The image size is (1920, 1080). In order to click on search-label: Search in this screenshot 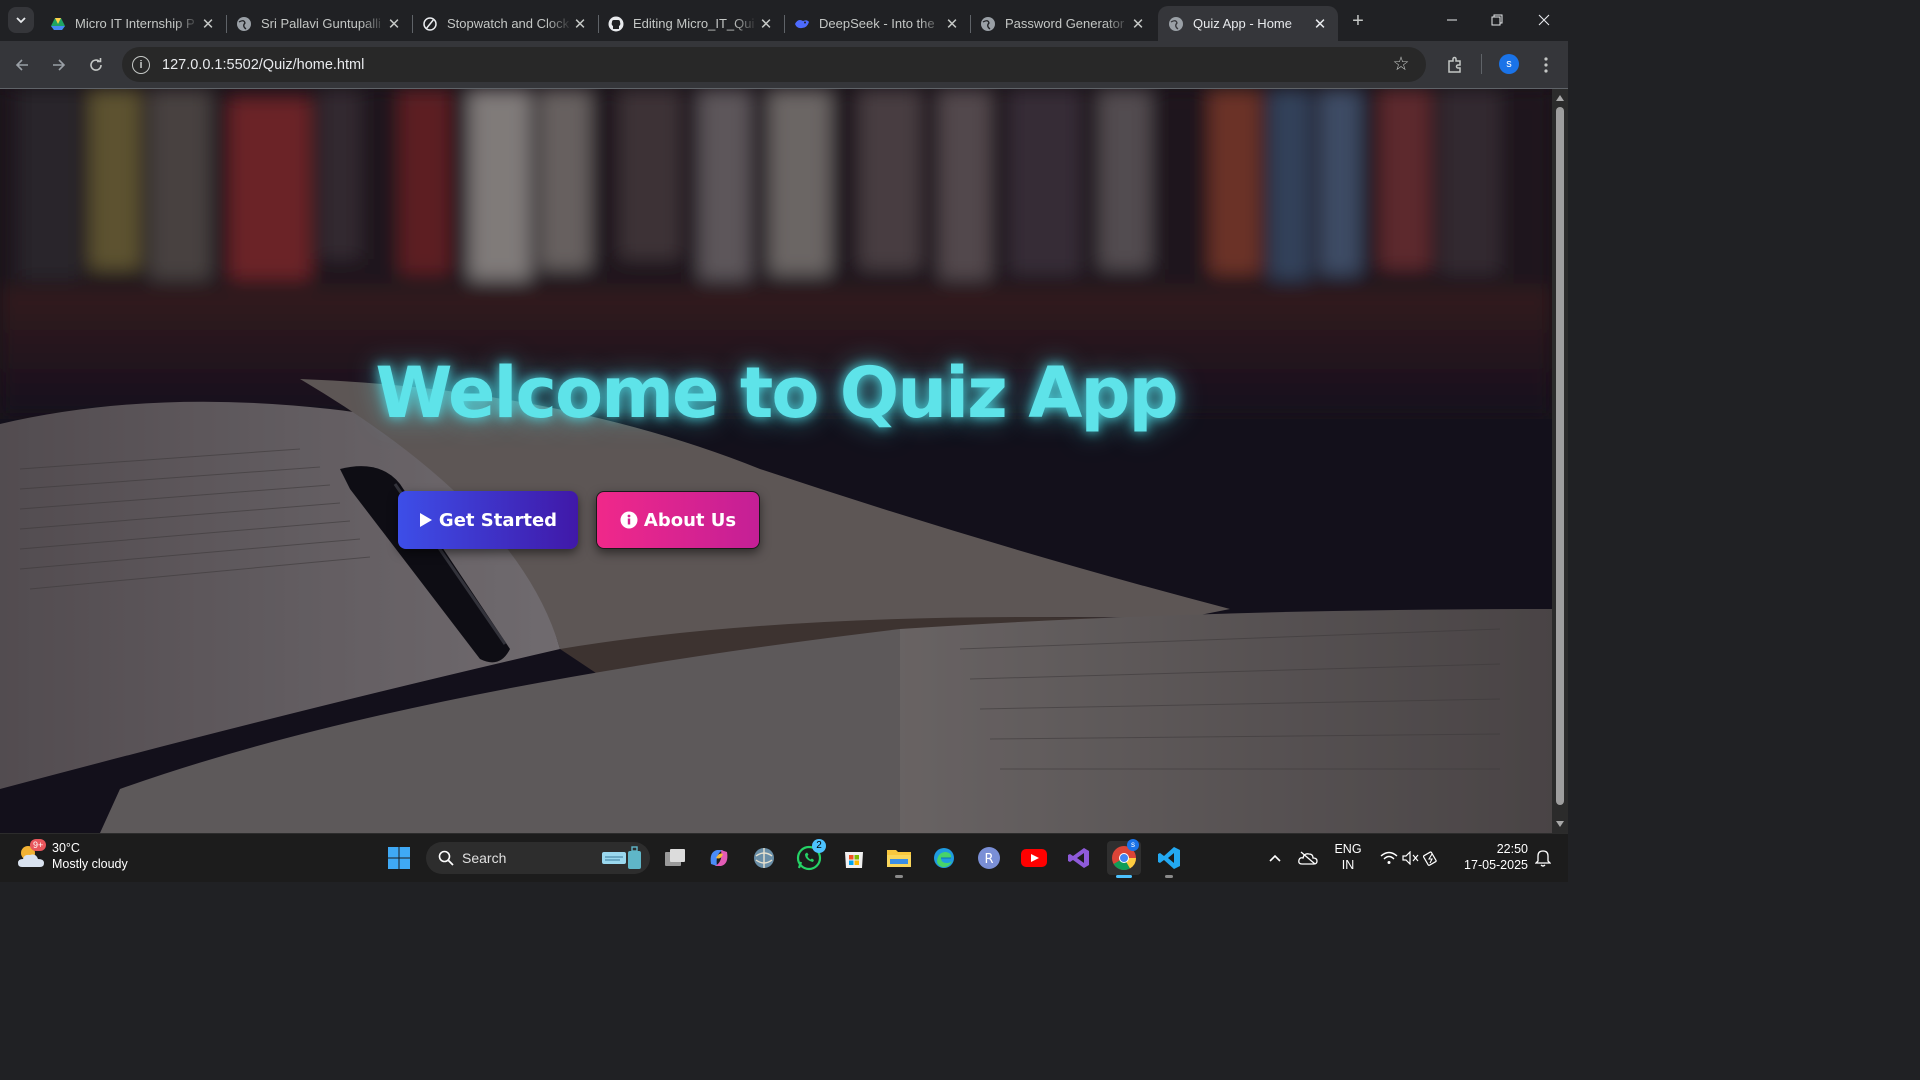, I will do `click(484, 858)`.